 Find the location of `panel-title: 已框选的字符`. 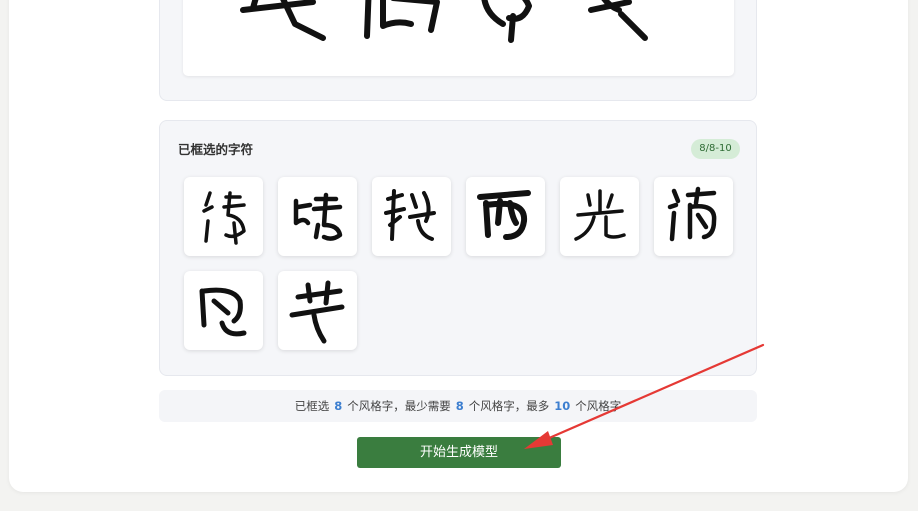

panel-title: 已框选的字符 is located at coordinates (216, 149).